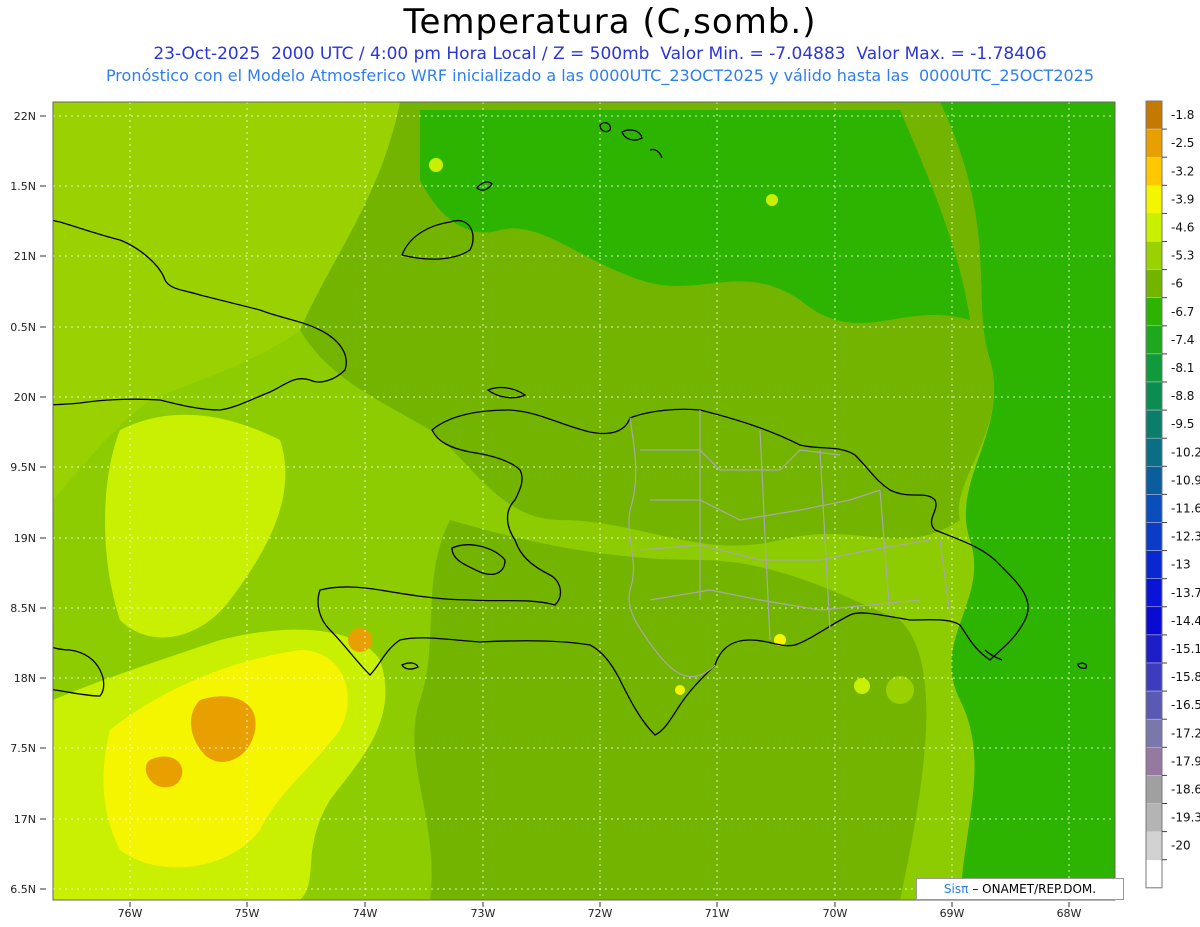 This screenshot has width=1200, height=927. I want to click on lon-axis: 76W 75W 74W 73W 72W 71W 70W 69W 68W, so click(600, 913).